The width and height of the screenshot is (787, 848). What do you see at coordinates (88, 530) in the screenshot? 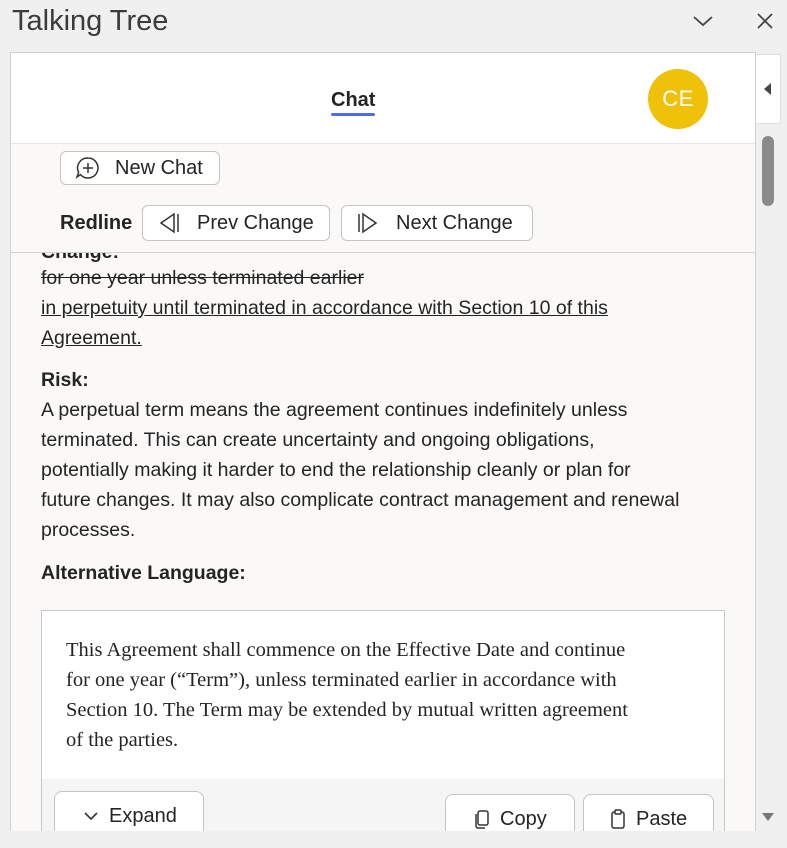
I see `risk-text-line: processes.` at bounding box center [88, 530].